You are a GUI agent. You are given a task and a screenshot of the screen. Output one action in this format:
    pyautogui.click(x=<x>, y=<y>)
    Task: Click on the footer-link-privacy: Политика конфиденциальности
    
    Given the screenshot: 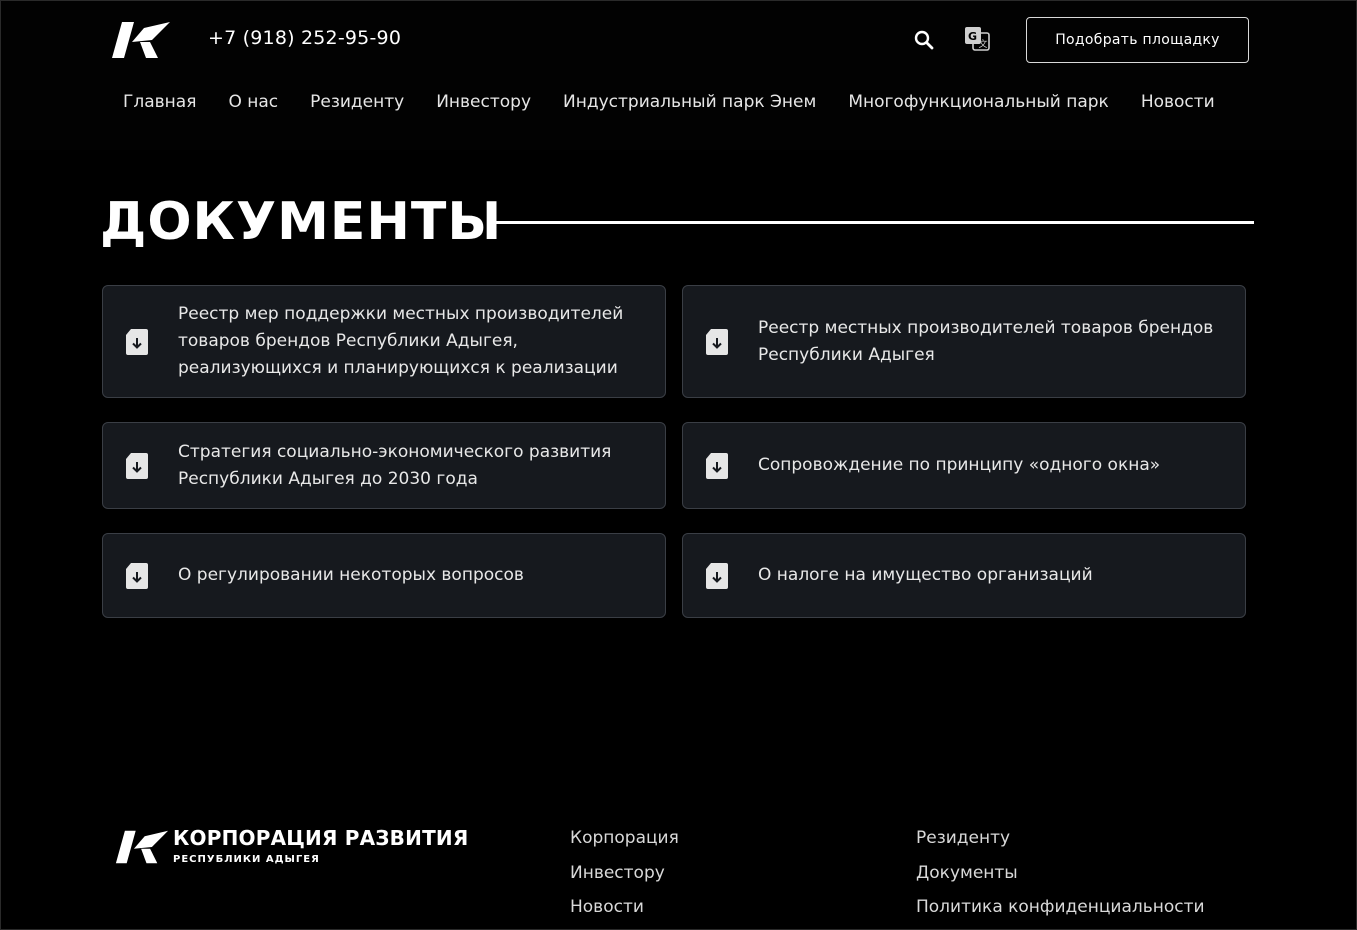 What is the action you would take?
    pyautogui.click(x=1060, y=907)
    